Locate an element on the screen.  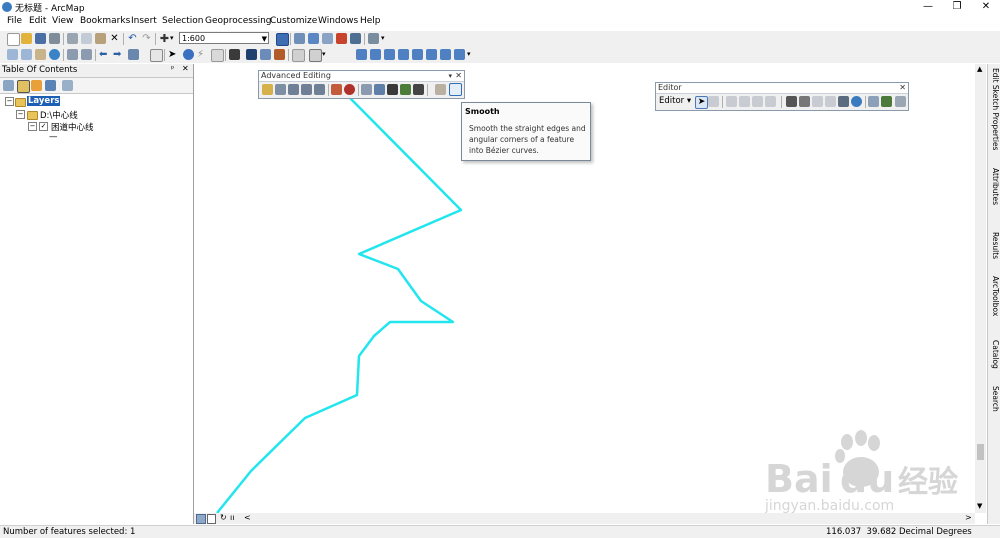
python-window-icon is located at coordinates (355, 38).